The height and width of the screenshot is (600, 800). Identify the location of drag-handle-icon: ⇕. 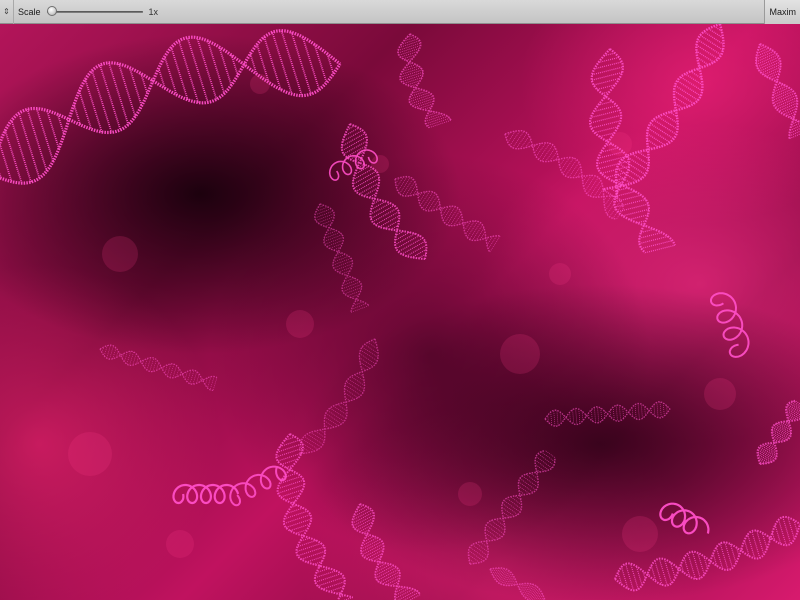
(7, 12).